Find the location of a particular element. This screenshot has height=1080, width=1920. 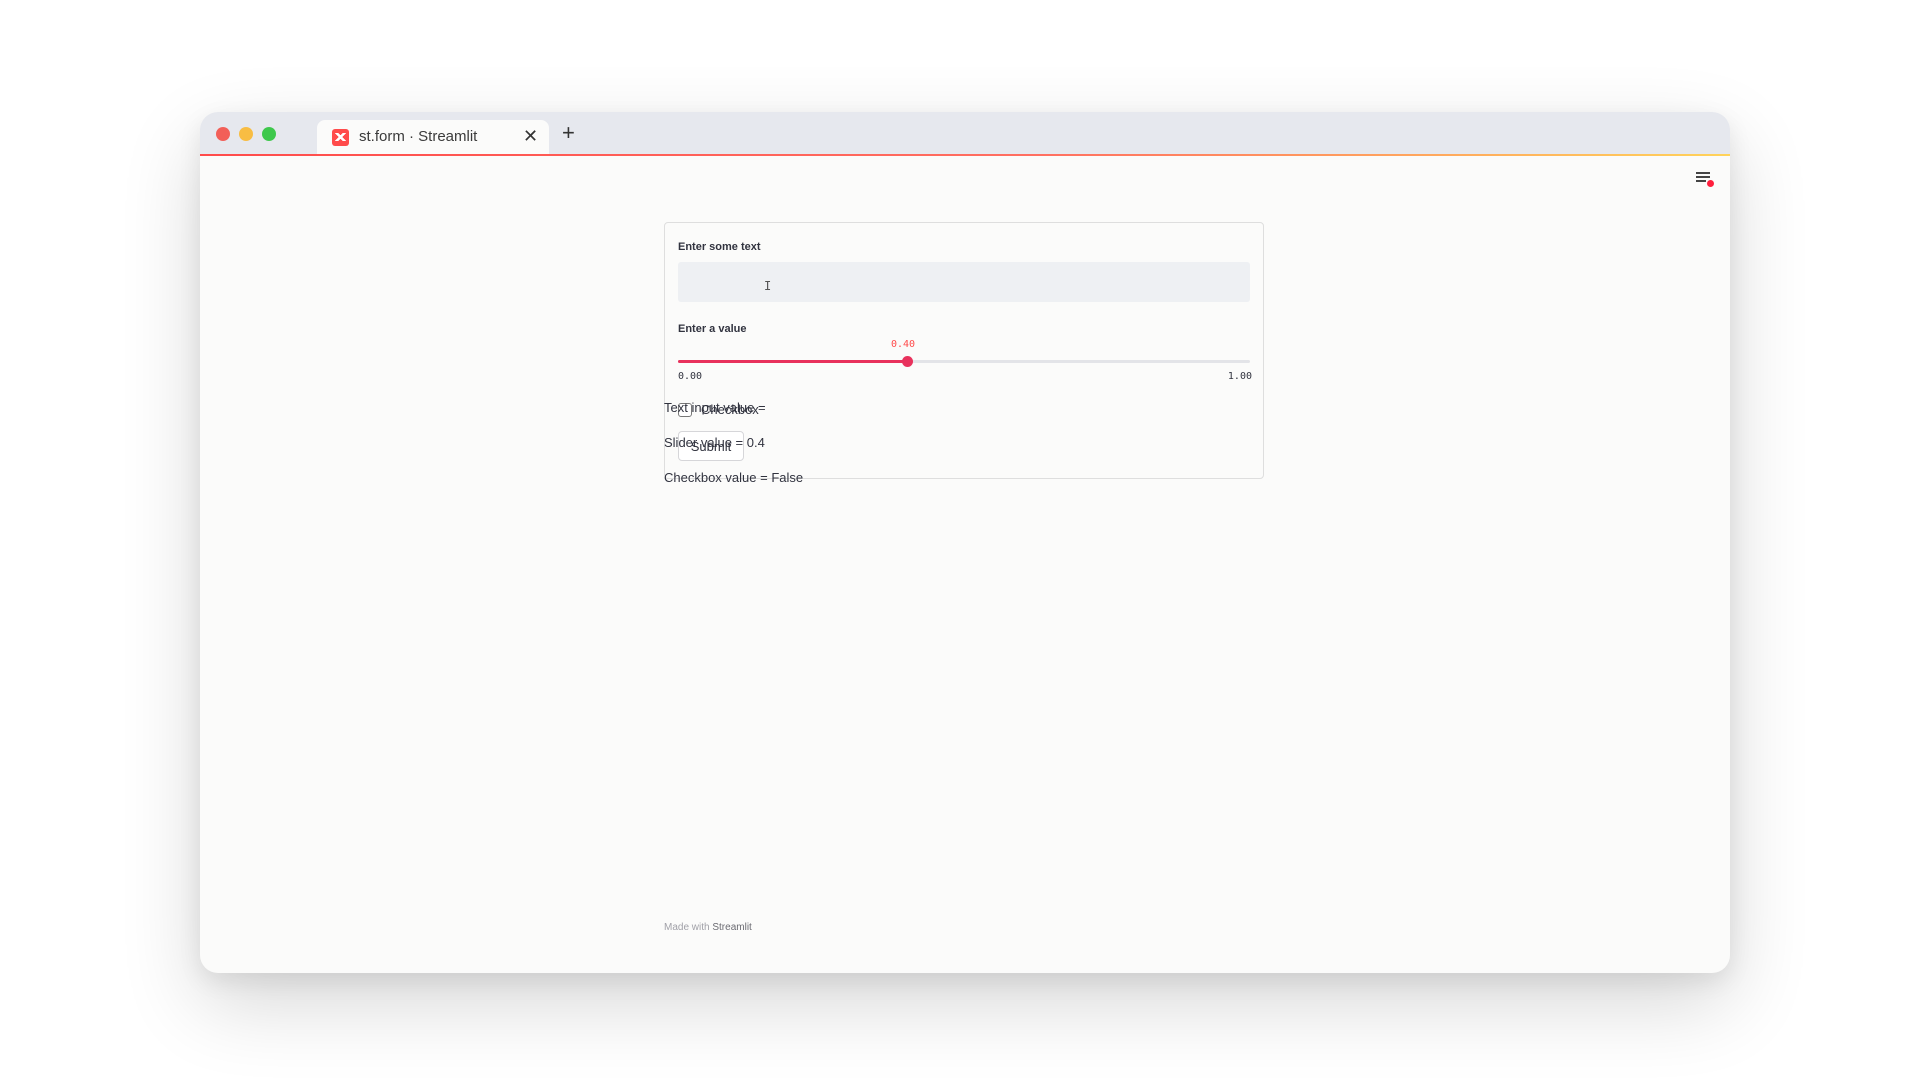

streamlit-favicon-icon is located at coordinates (340, 137).